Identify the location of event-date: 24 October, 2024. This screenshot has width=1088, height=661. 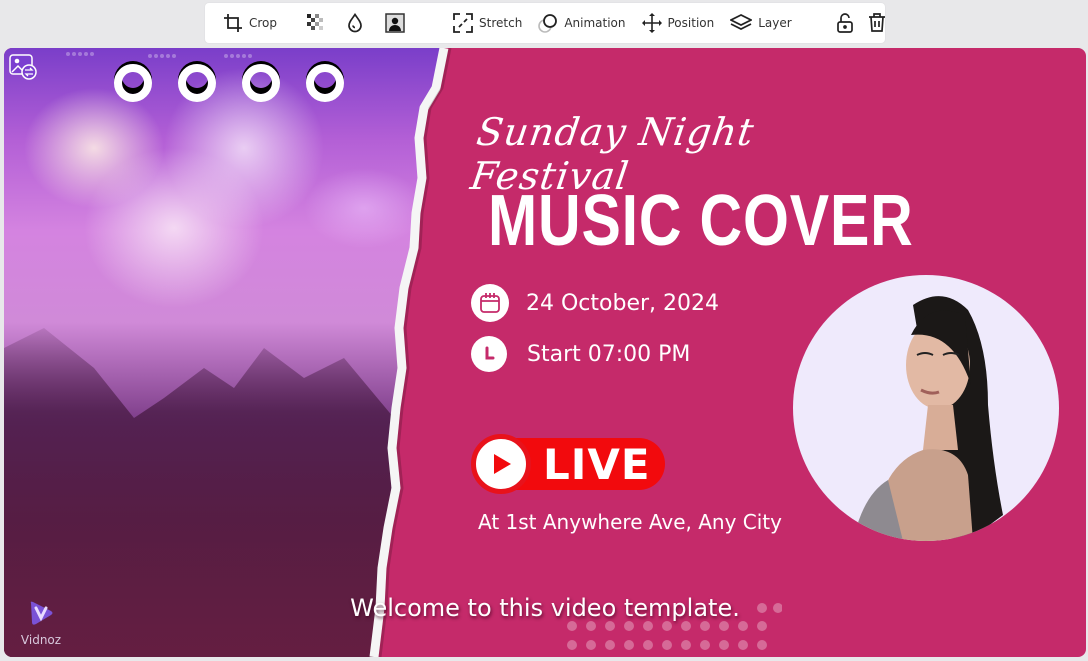
(623, 303).